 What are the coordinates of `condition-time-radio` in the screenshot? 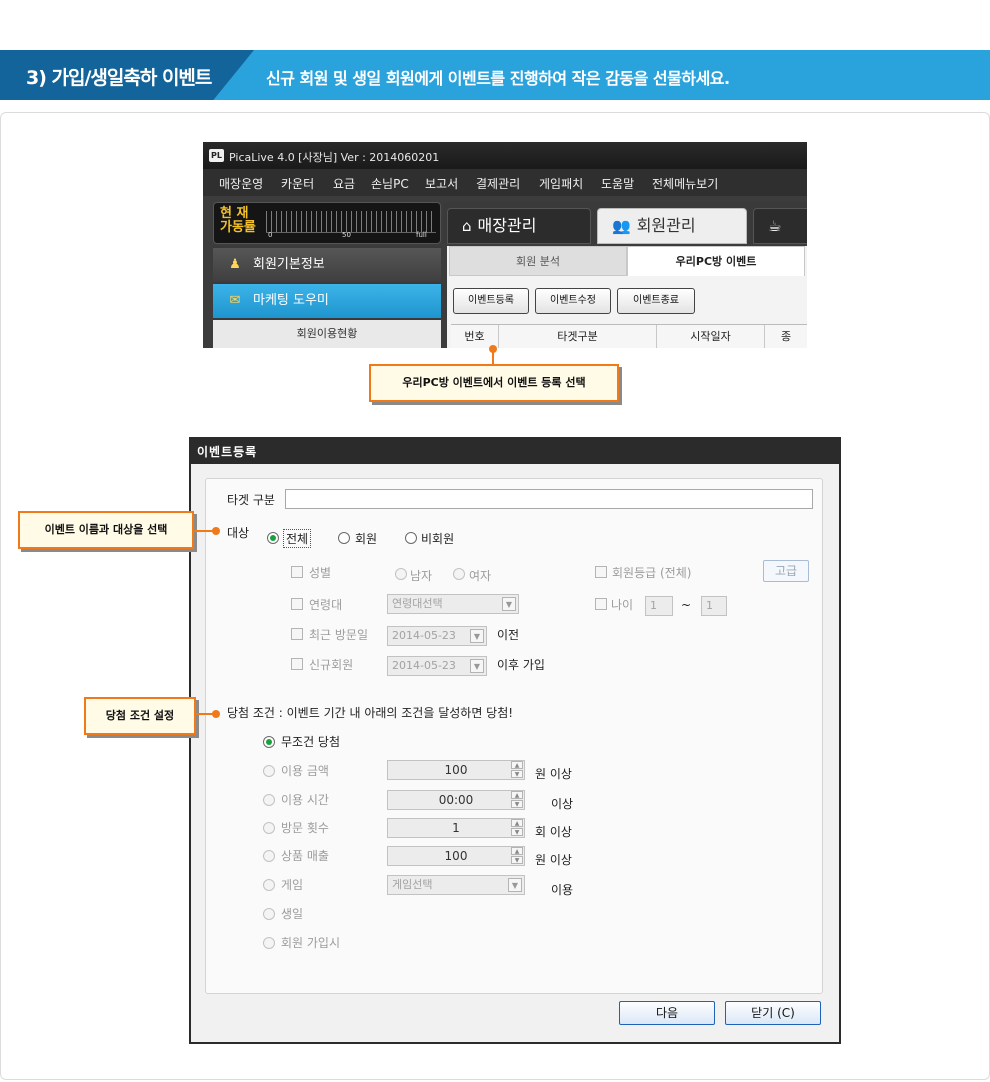 It's located at (269, 800).